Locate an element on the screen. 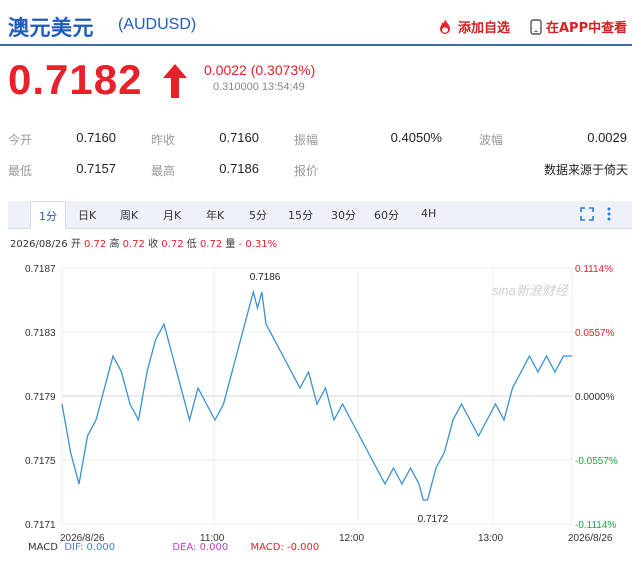 Image resolution: width=632 pixels, height=562 pixels. macd-dif: DIF: 0.000 is located at coordinates (90, 547).